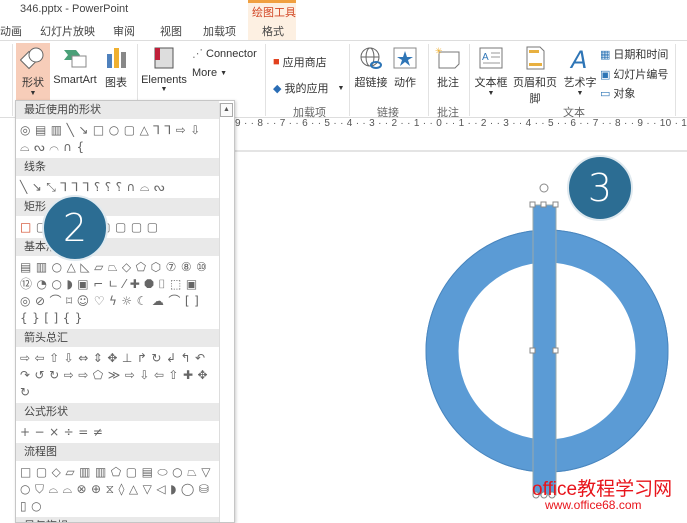 The image size is (687, 523). What do you see at coordinates (117, 452) in the screenshot?
I see `gallery-category-header: 流程图` at bounding box center [117, 452].